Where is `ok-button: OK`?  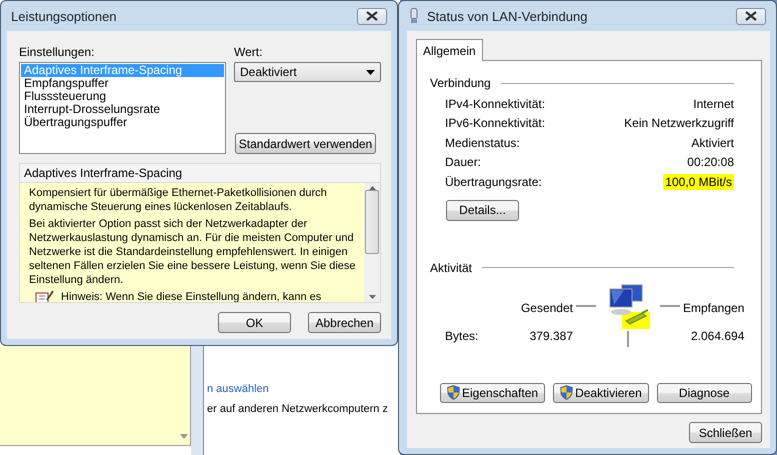 ok-button: OK is located at coordinates (254, 322).